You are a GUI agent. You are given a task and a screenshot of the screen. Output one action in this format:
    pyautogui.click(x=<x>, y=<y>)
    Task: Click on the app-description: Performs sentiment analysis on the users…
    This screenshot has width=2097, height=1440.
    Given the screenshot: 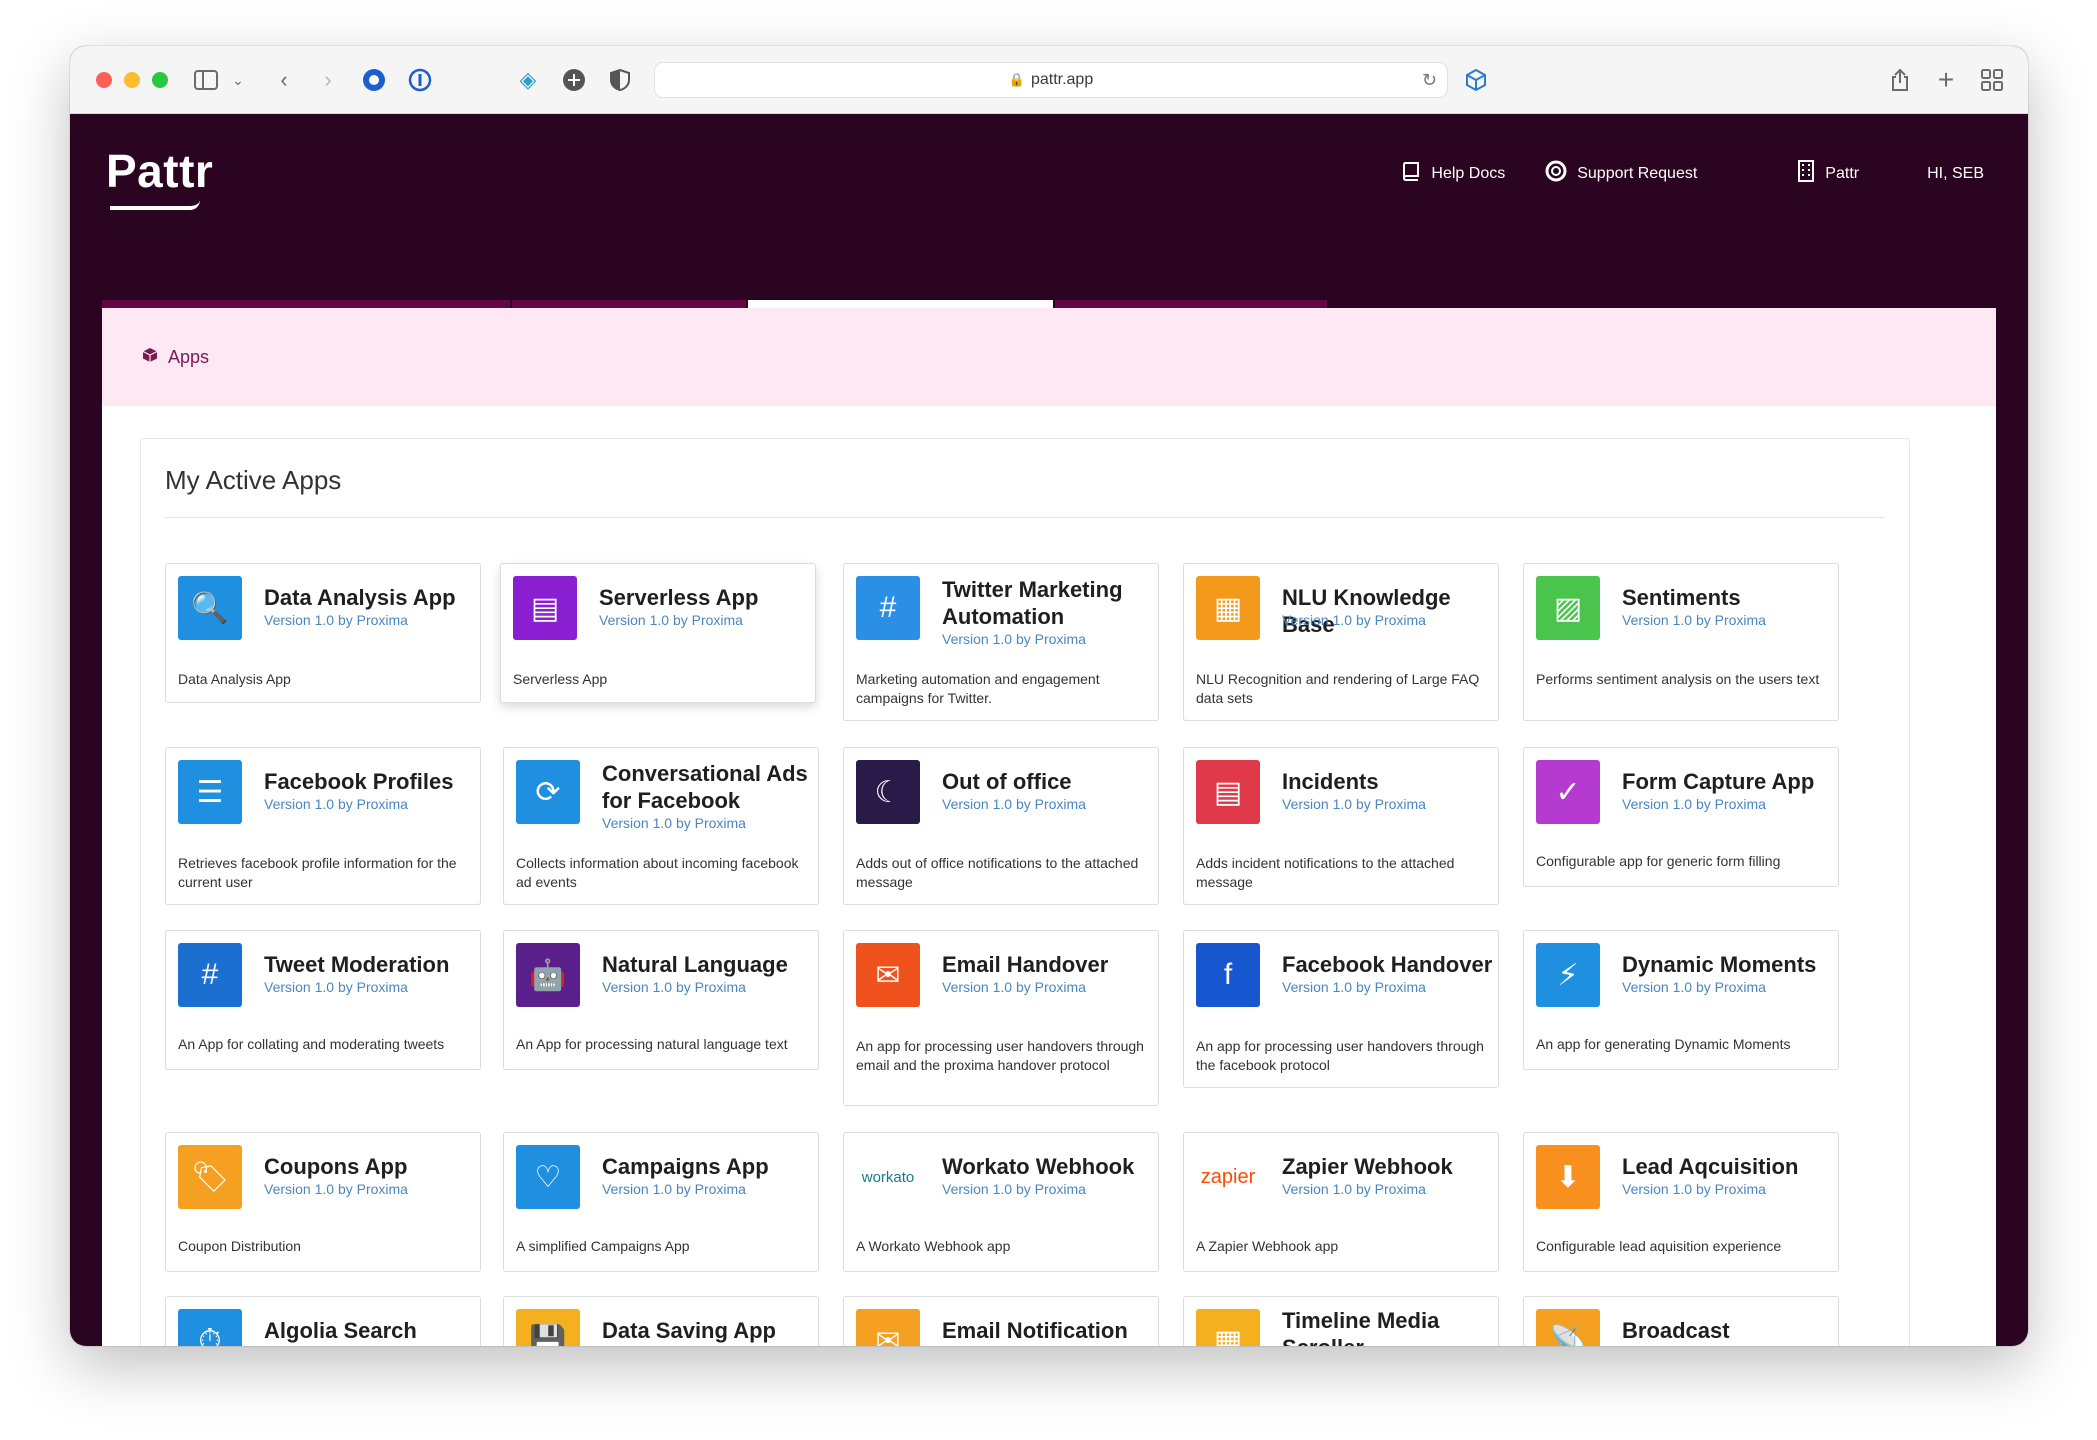 What is the action you would take?
    pyautogui.click(x=1678, y=679)
    